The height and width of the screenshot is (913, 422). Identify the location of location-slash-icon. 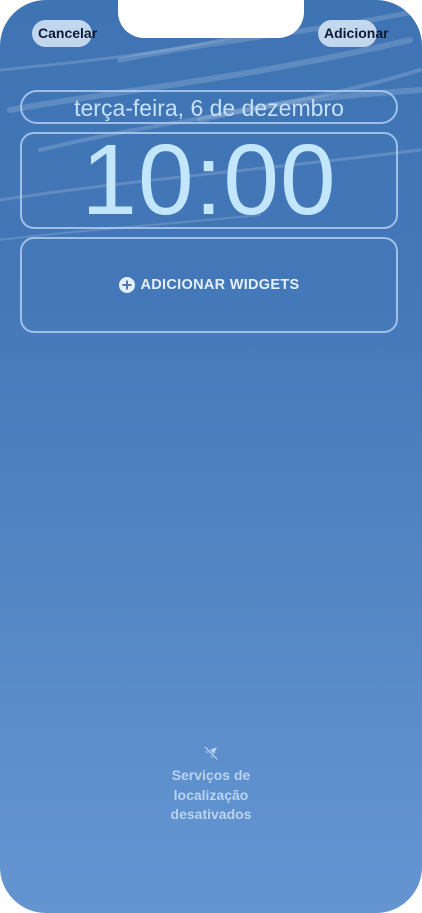
(211, 753).